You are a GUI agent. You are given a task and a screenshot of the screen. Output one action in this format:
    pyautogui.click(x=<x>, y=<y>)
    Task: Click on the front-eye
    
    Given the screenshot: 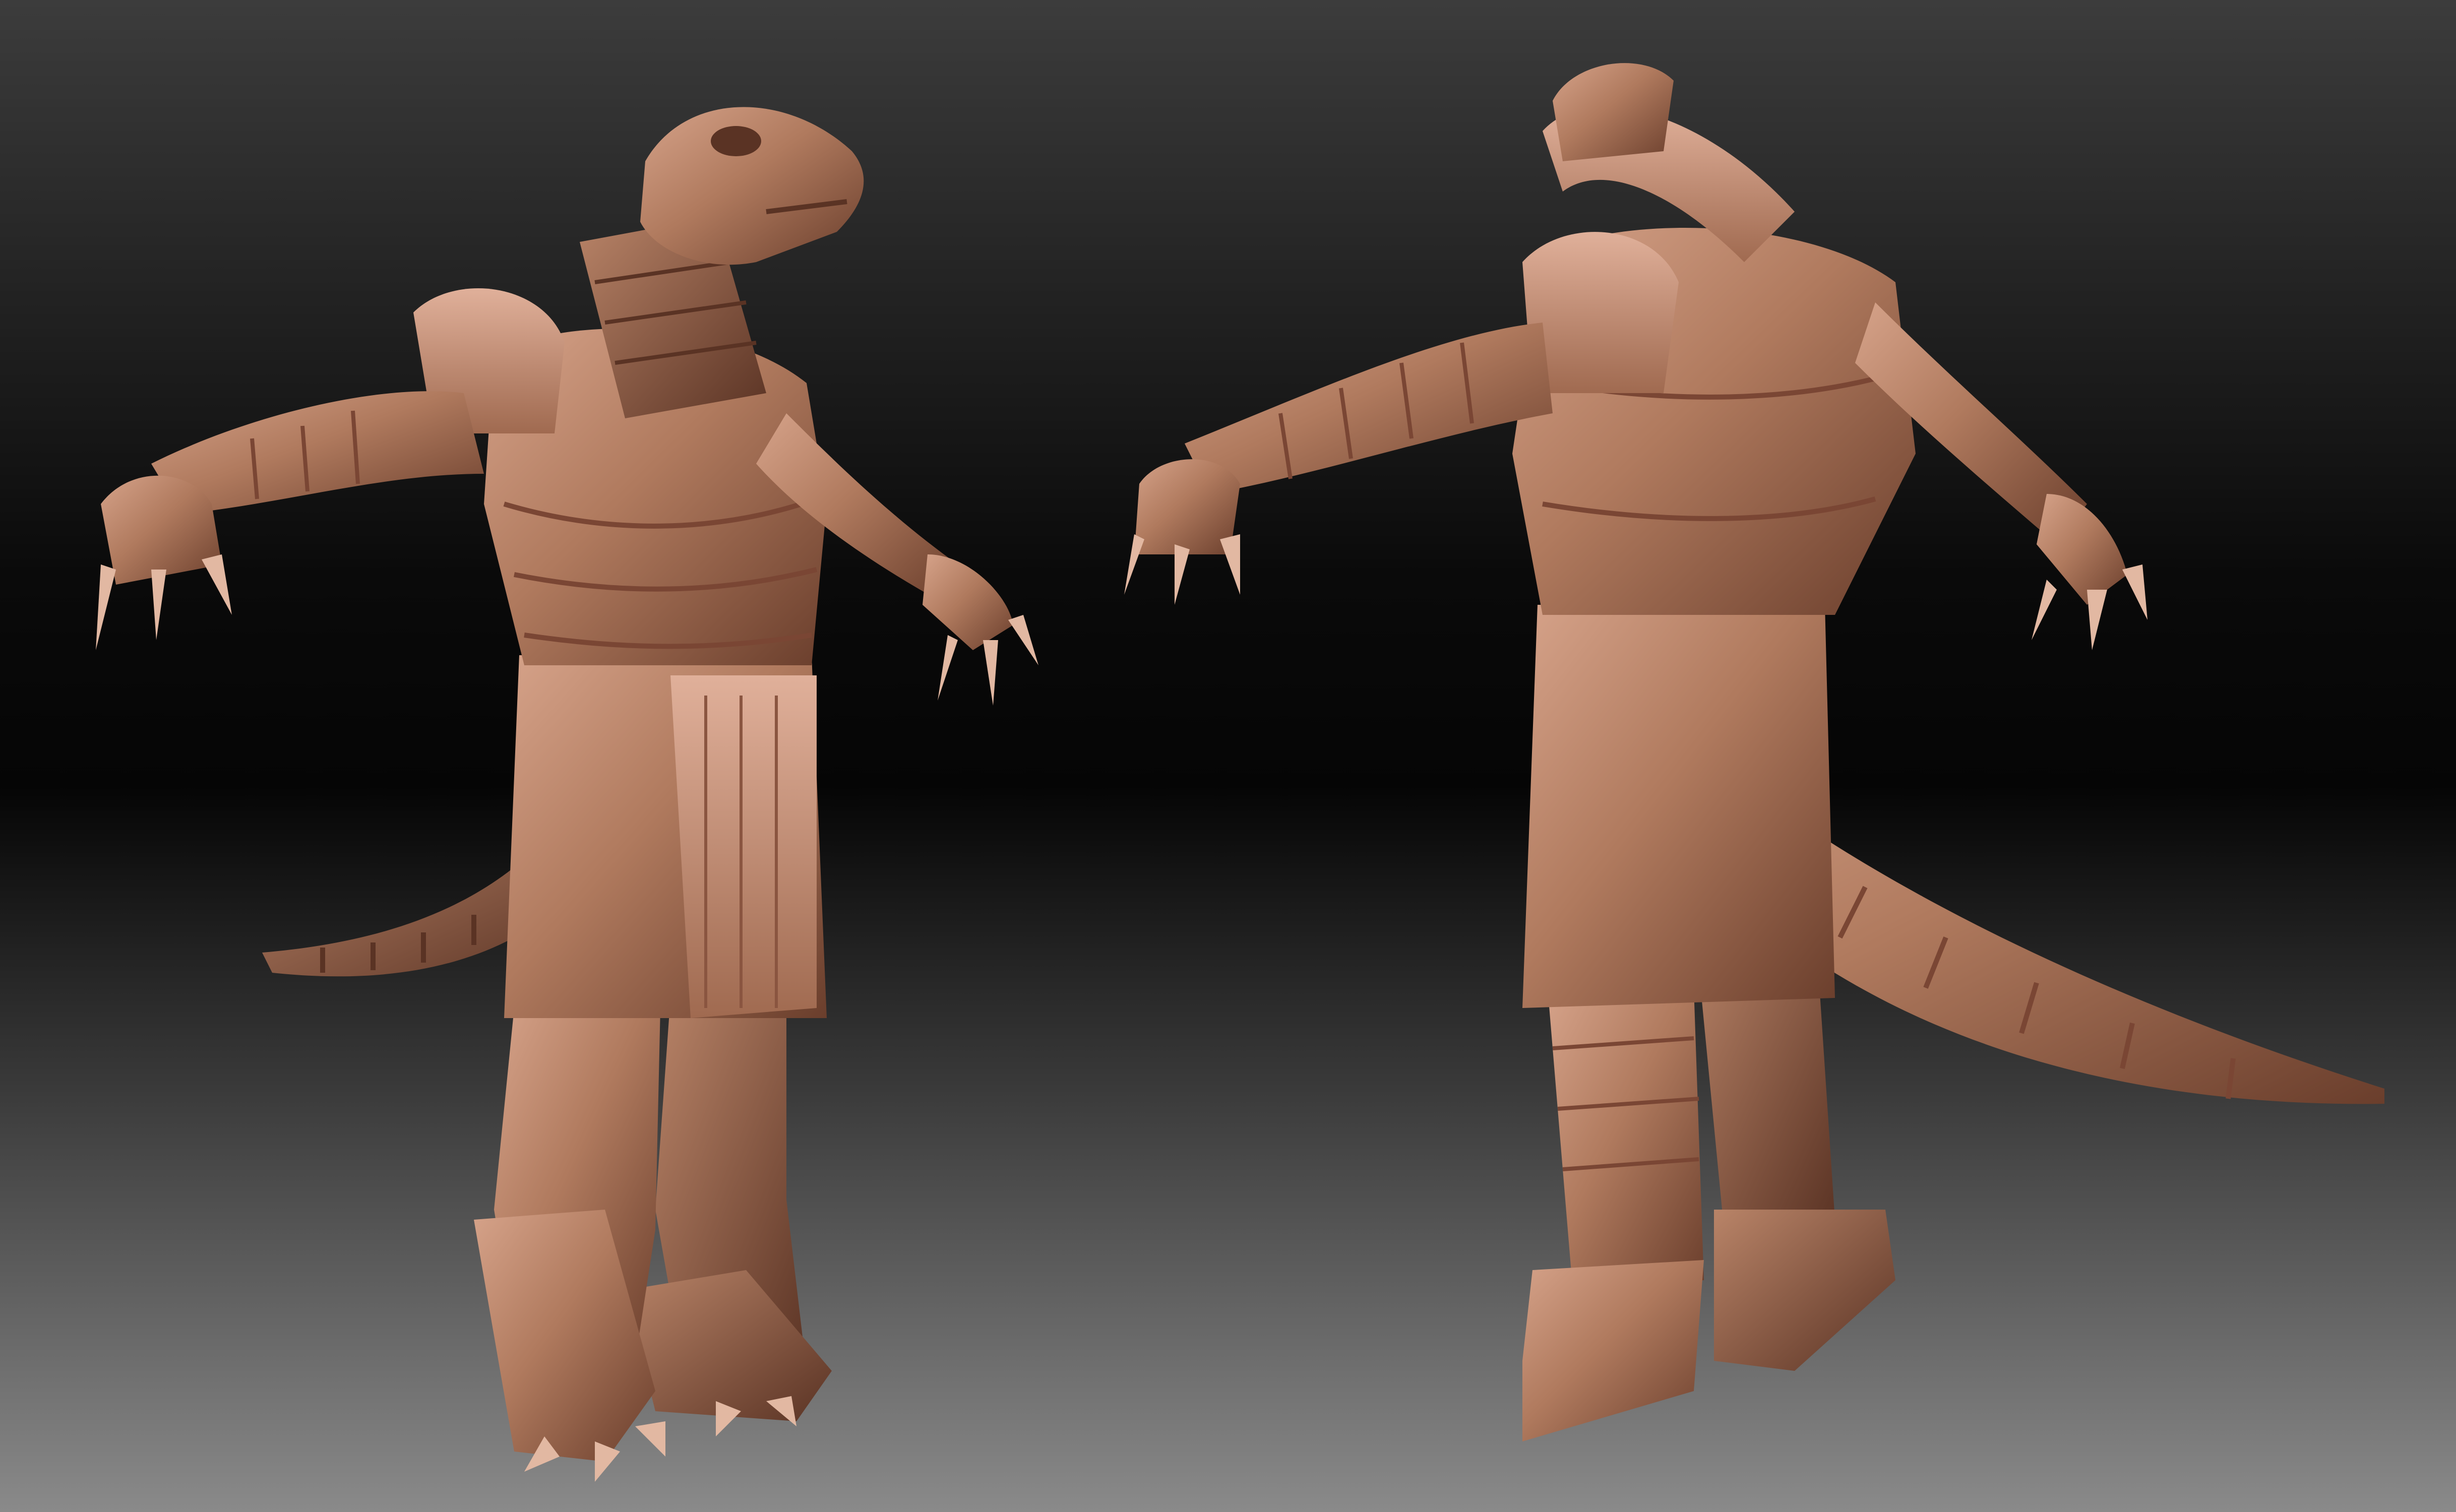 What is the action you would take?
    pyautogui.click(x=736, y=141)
    